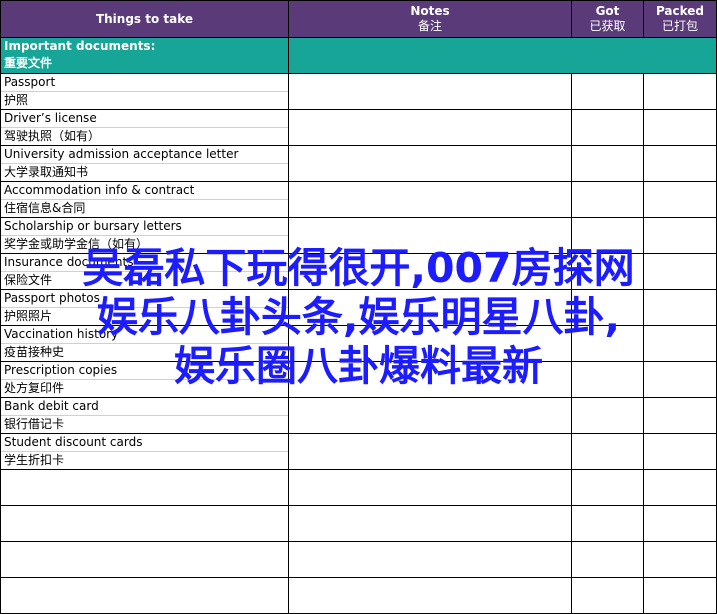 This screenshot has width=717, height=614. I want to click on item-label-en: Driver’s license, so click(144, 119).